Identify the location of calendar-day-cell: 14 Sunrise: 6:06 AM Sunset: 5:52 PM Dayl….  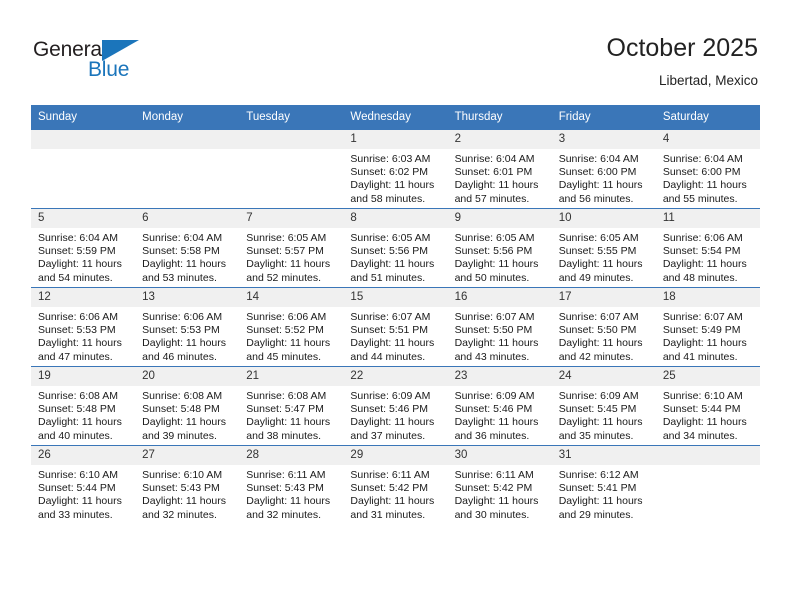
(291, 327).